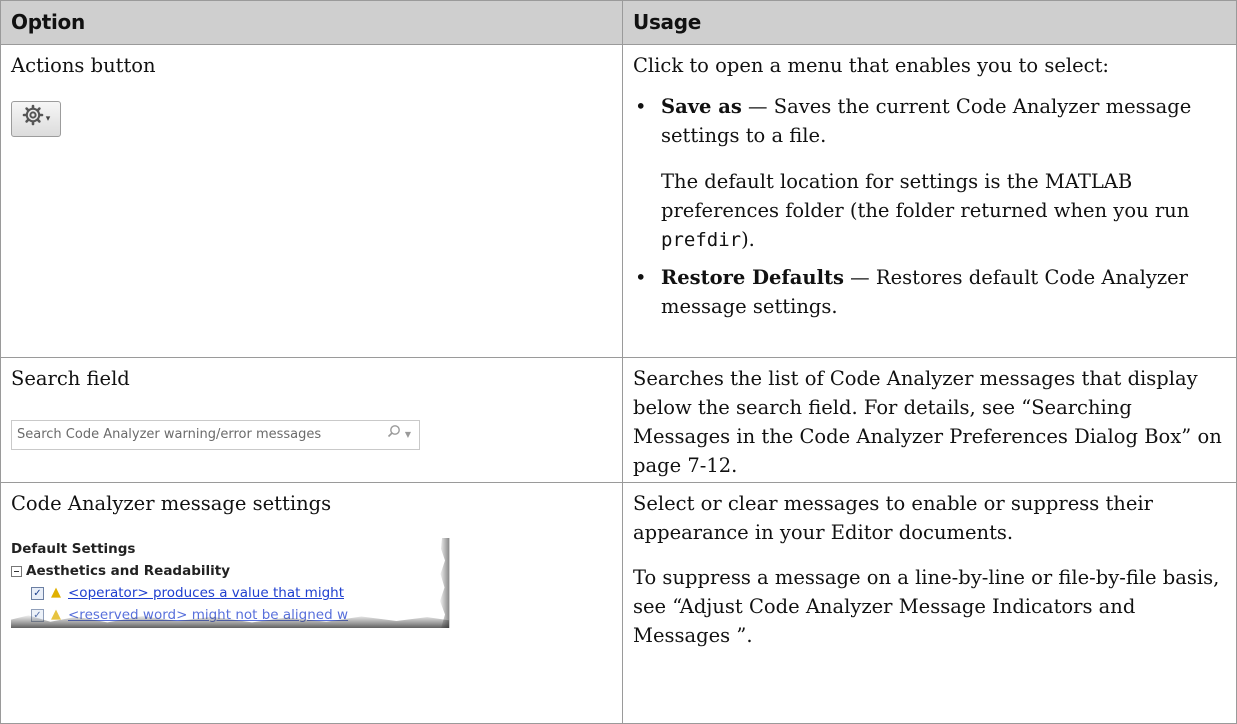 This screenshot has height=724, width=1237. I want to click on option-title: Actions button, so click(83, 65).